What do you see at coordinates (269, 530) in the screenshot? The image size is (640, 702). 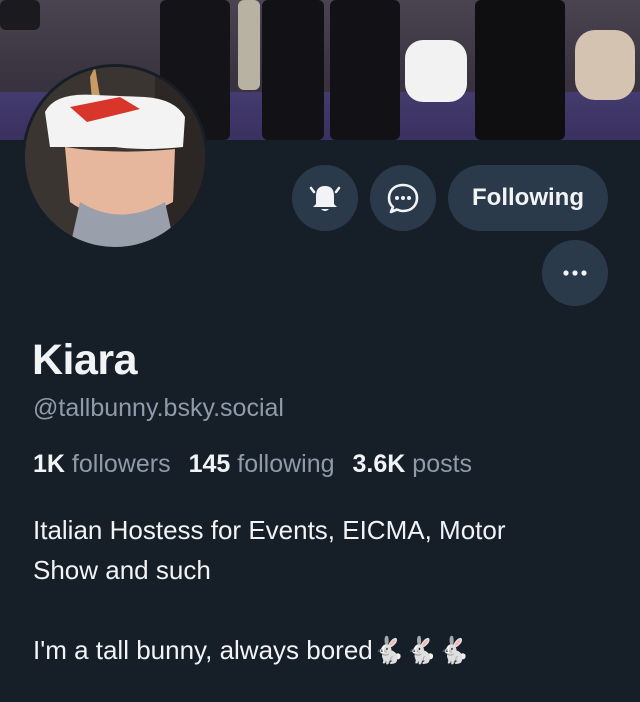 I see `bio-line: Italian Hostess for Events, EICMA, Motor` at bounding box center [269, 530].